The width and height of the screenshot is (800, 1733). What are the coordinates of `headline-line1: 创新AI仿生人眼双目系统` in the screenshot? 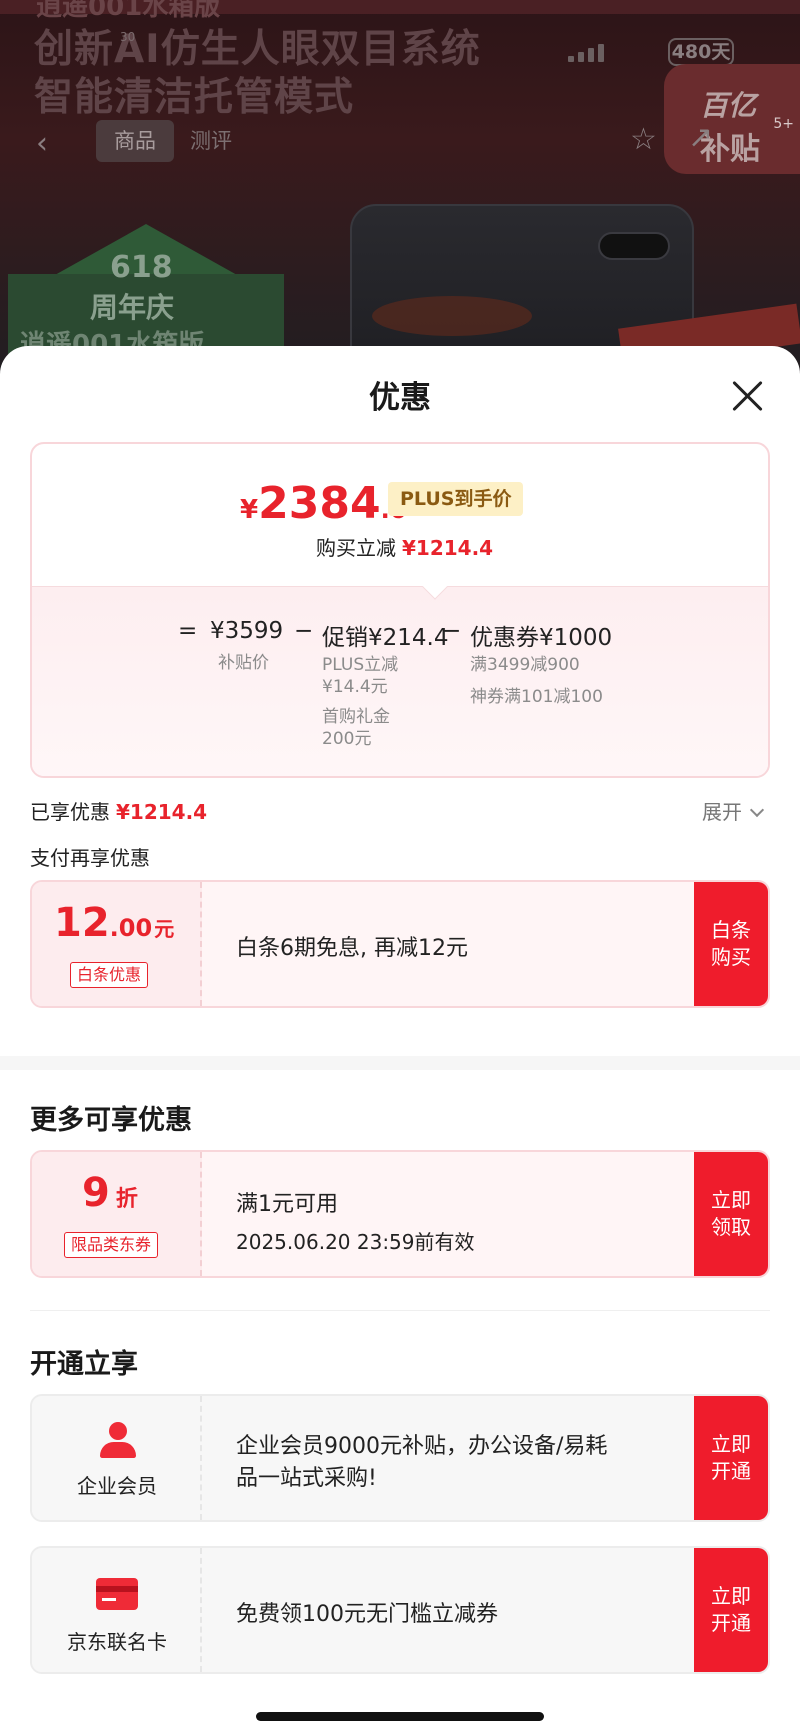 It's located at (257, 49).